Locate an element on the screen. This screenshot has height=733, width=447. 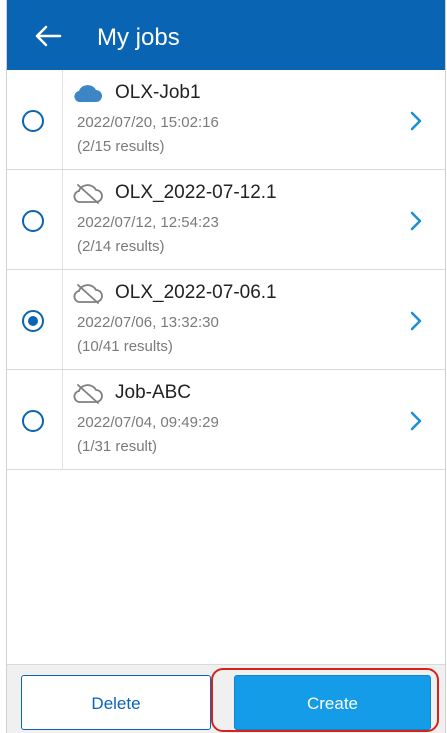
job-date: 2022/07/04, 09:49:29 is located at coordinates (148, 422).